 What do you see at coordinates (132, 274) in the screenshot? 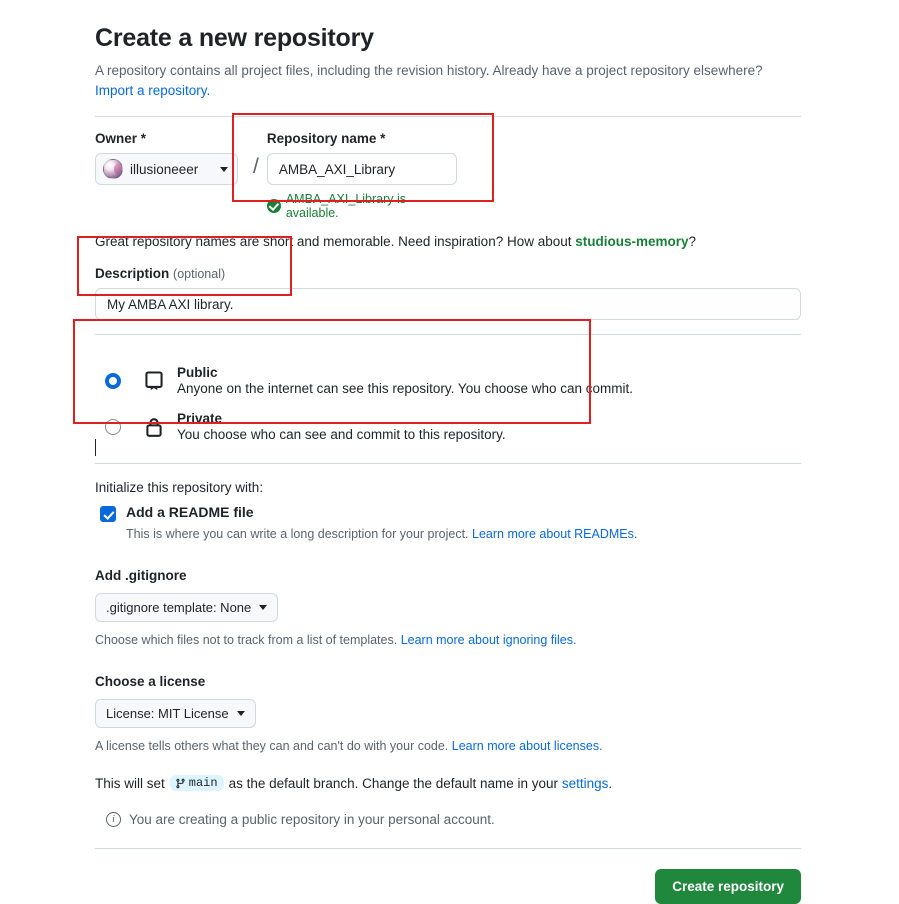
I see `description-label-text: Description` at bounding box center [132, 274].